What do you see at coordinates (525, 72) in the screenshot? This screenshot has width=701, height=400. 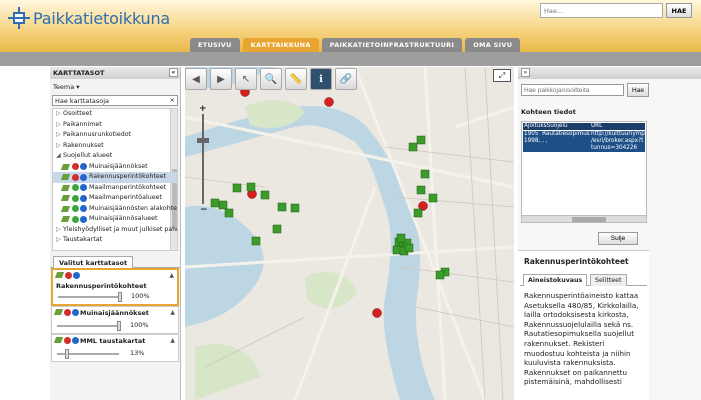 I see `collapse-right-button: »` at bounding box center [525, 72].